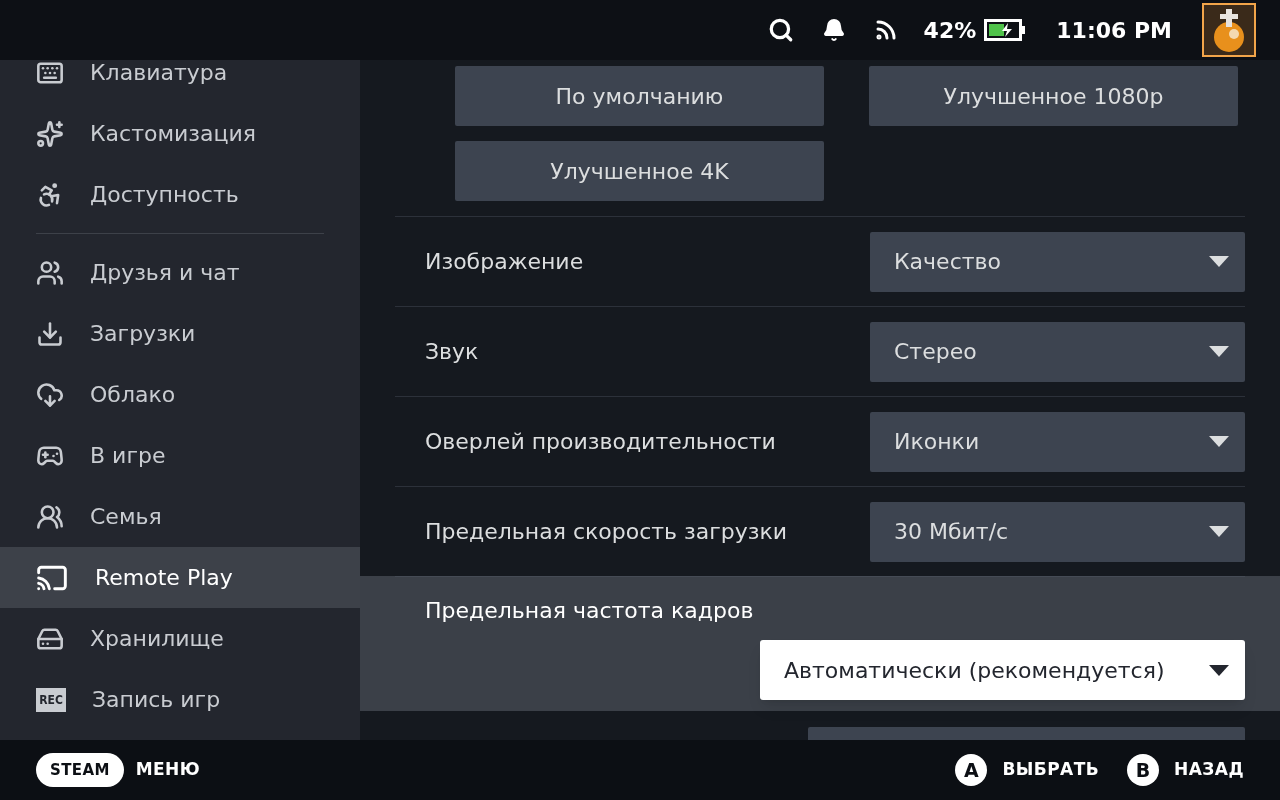 The image size is (1280, 800). I want to click on sidebar-label: Клавиатура, so click(159, 73).